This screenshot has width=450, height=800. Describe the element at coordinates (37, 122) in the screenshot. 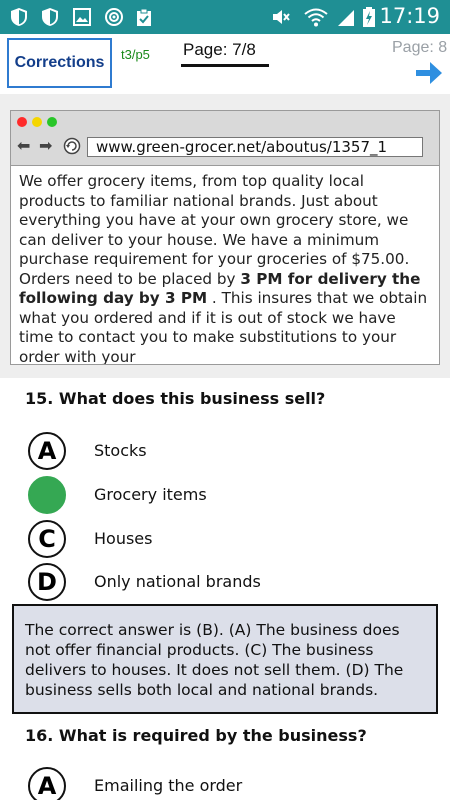

I see `minimize-dot-icon` at that location.